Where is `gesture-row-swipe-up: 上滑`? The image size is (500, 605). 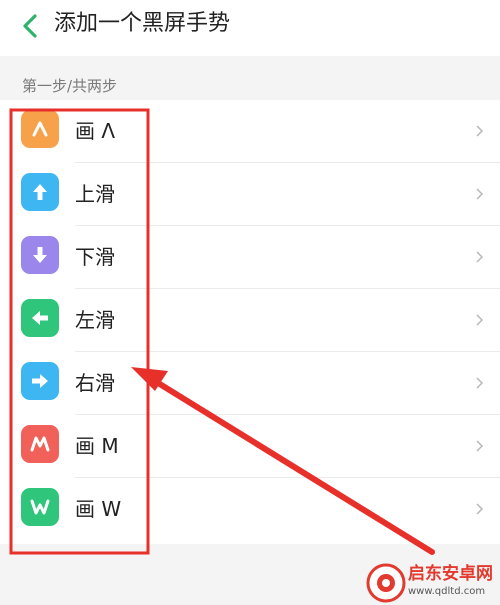 gesture-row-swipe-up: 上滑 is located at coordinates (250, 194).